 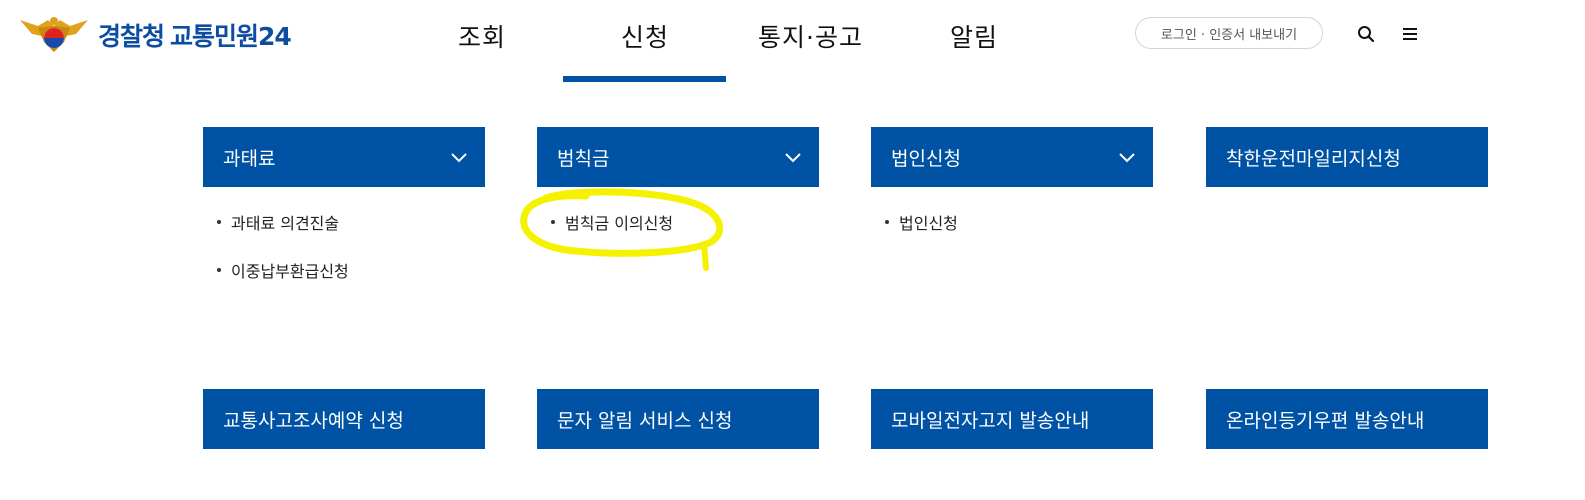 What do you see at coordinates (1012, 157) in the screenshot?
I see `menu-corporate-header: 법인신청` at bounding box center [1012, 157].